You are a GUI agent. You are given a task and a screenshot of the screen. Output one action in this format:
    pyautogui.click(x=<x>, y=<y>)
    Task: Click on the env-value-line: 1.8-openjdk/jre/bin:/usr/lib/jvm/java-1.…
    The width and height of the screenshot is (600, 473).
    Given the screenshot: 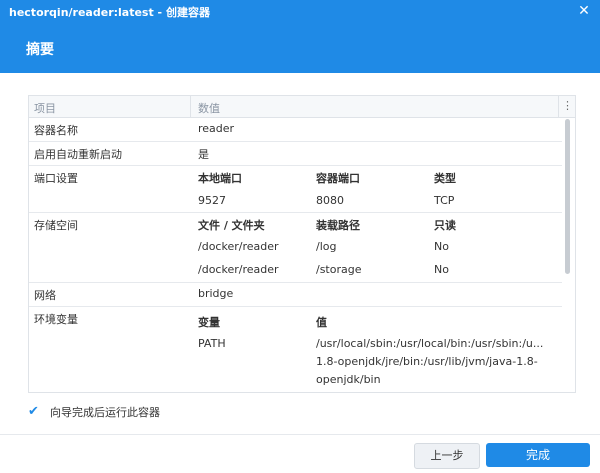 What is the action you would take?
    pyautogui.click(x=427, y=361)
    